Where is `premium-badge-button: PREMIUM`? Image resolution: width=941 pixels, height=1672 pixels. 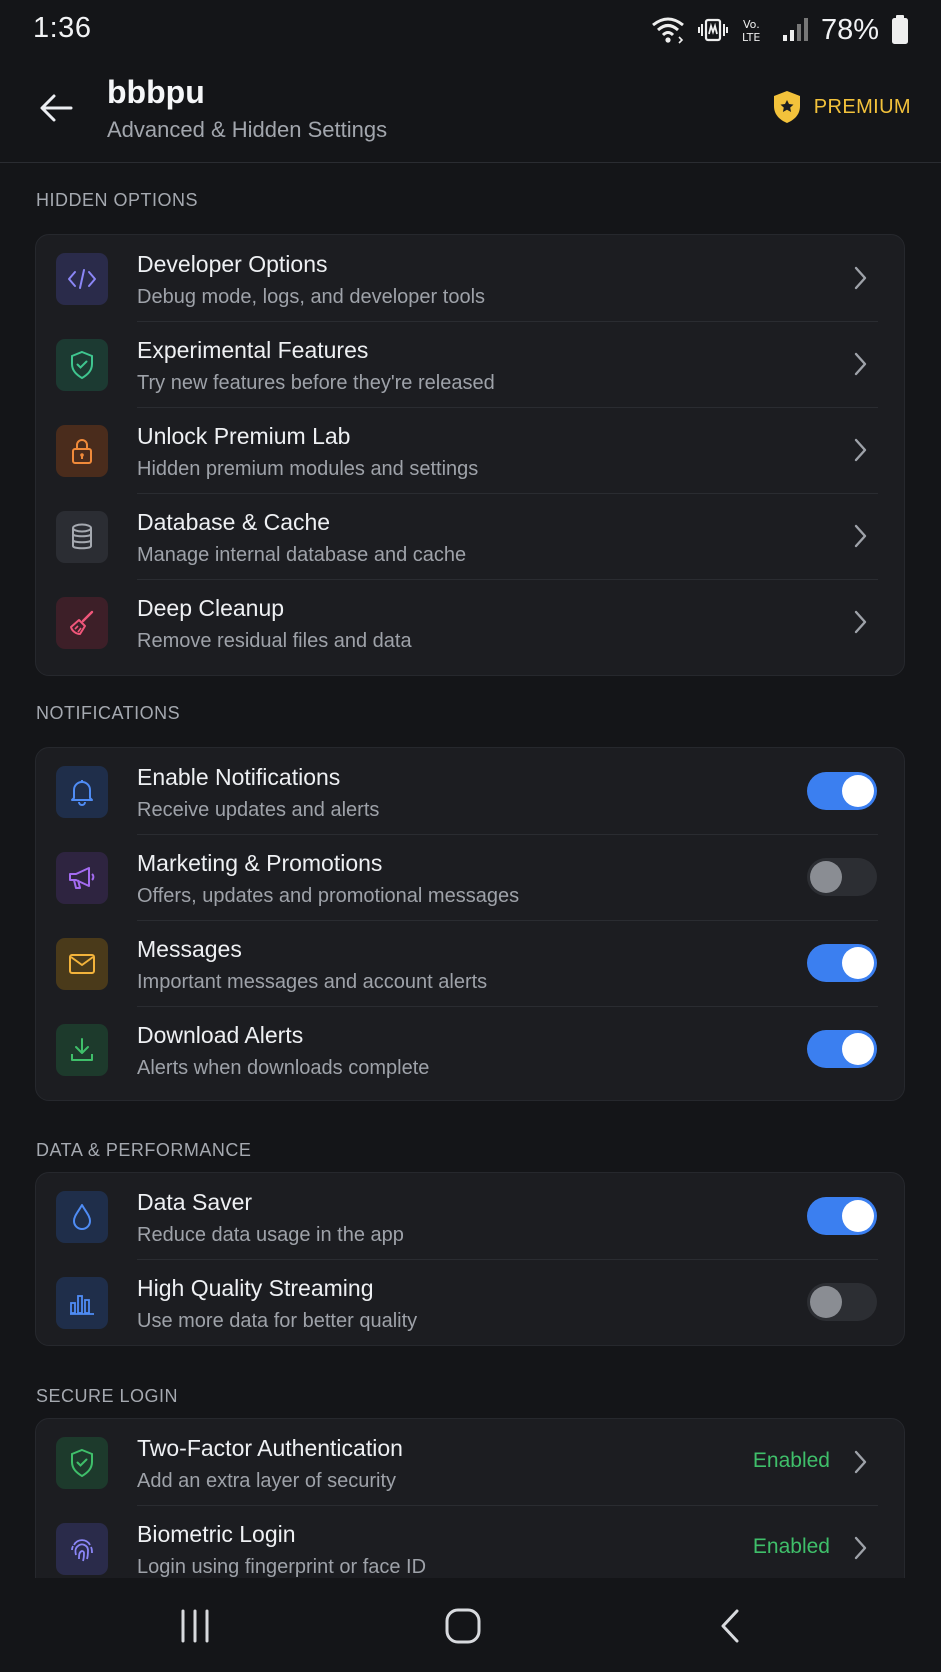 premium-badge-button: PREMIUM is located at coordinates (841, 107).